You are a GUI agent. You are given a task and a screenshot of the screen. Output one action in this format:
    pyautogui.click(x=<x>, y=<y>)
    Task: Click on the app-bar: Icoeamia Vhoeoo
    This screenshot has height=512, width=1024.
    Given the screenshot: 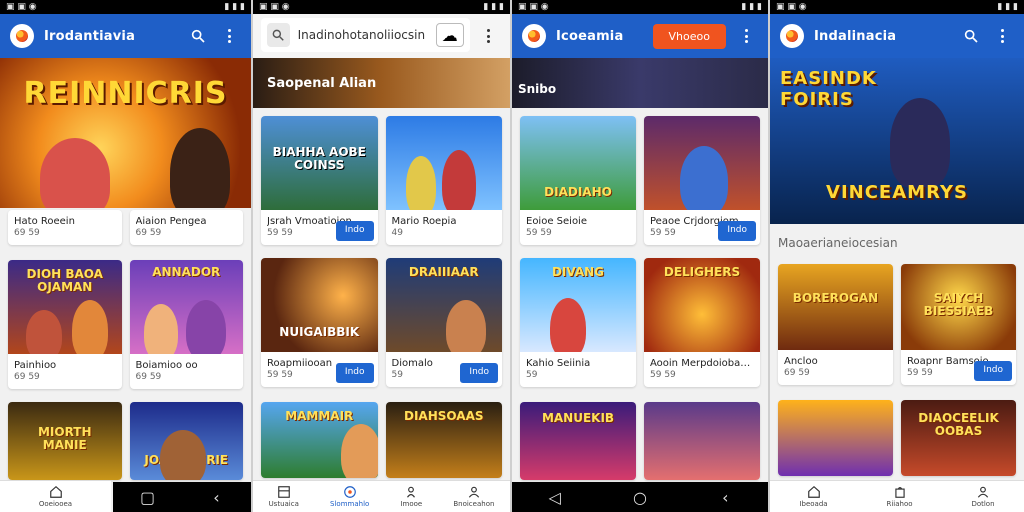 What is the action you would take?
    pyautogui.click(x=640, y=36)
    